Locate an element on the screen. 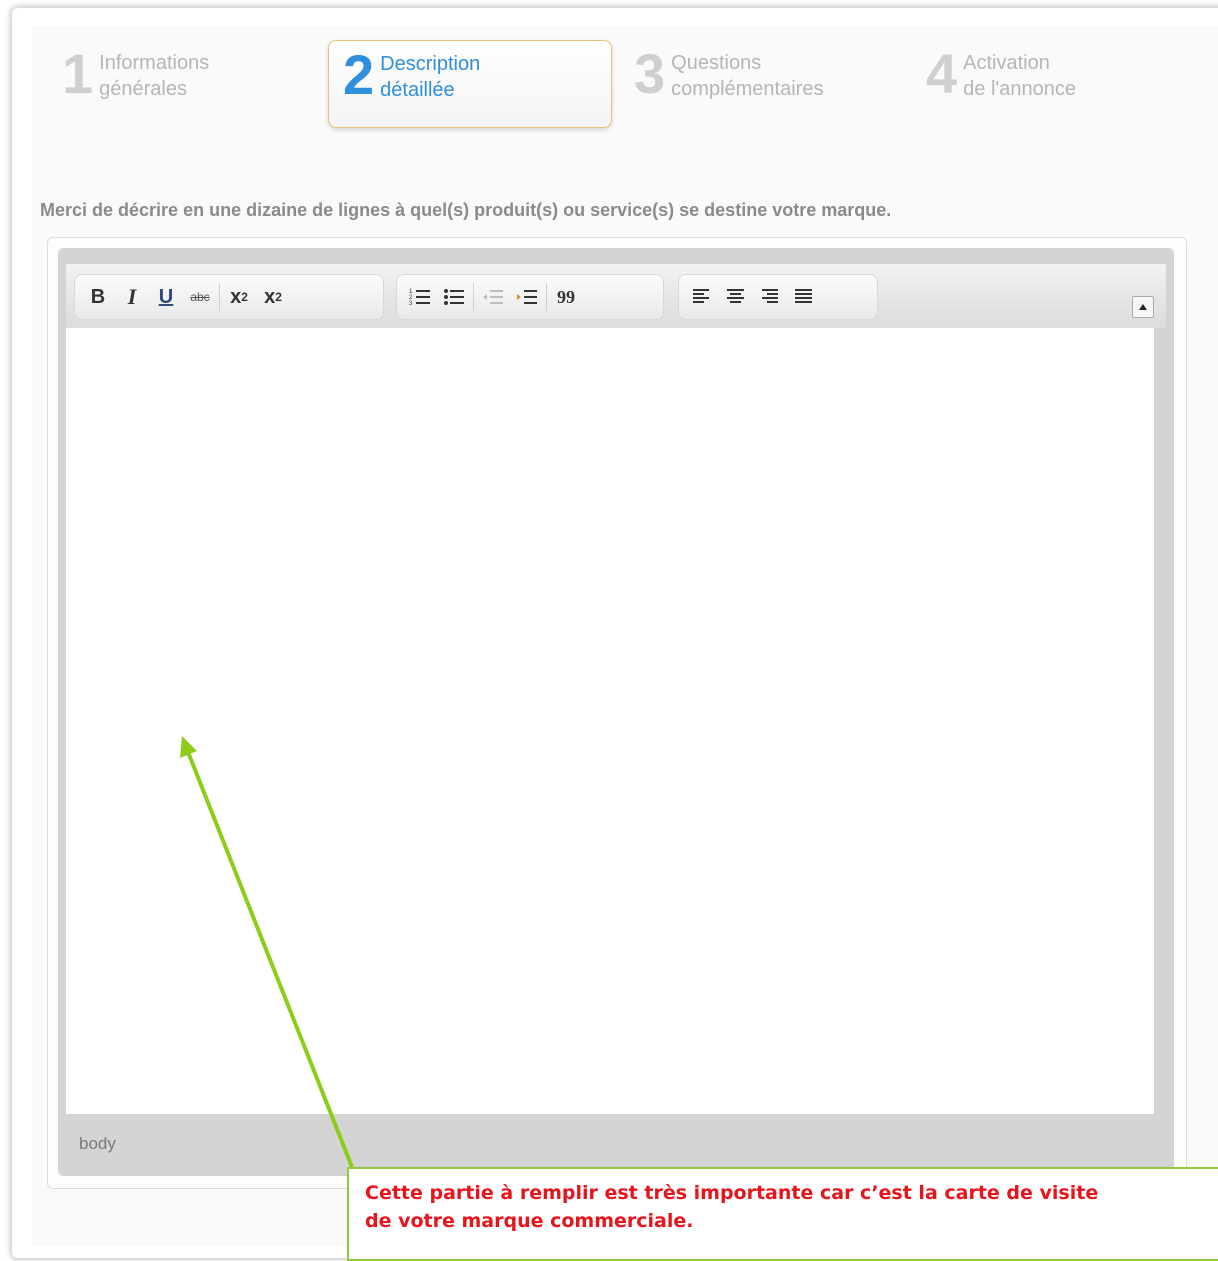  superscript-index: 2 is located at coordinates (278, 297).